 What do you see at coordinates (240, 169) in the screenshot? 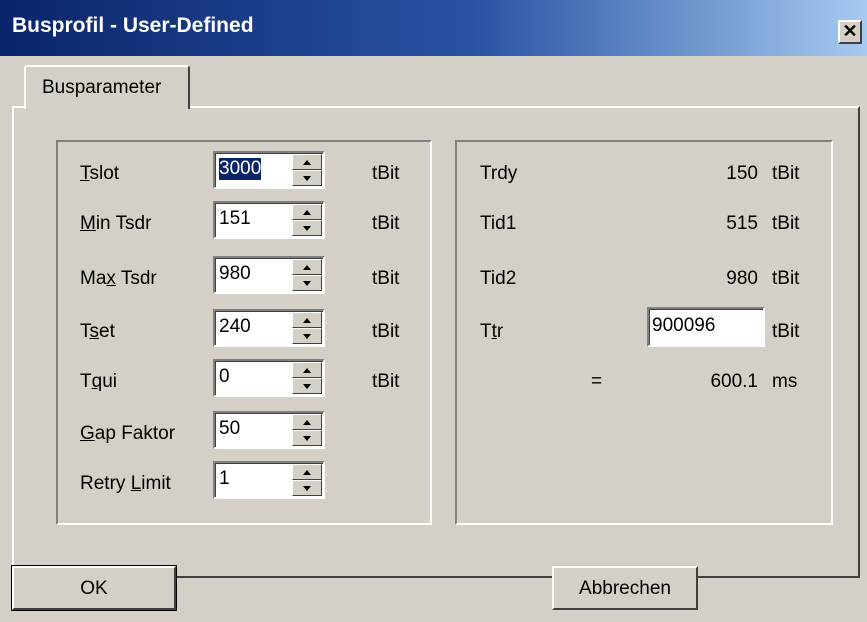
I see `tslot-value: 3000` at bounding box center [240, 169].